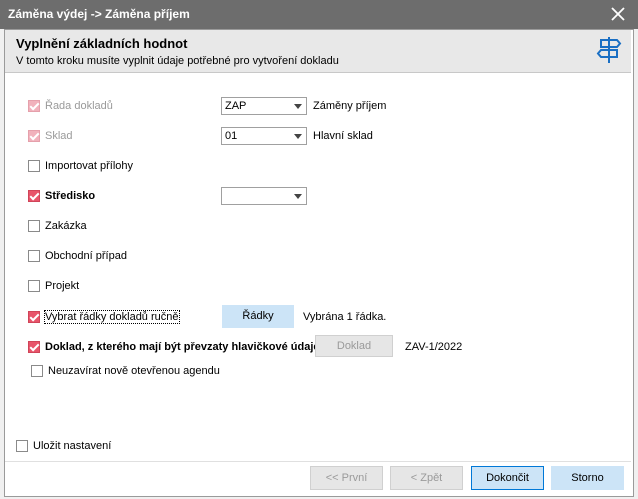 This screenshot has height=499, width=638. What do you see at coordinates (618, 14) in the screenshot?
I see `close-icon` at bounding box center [618, 14].